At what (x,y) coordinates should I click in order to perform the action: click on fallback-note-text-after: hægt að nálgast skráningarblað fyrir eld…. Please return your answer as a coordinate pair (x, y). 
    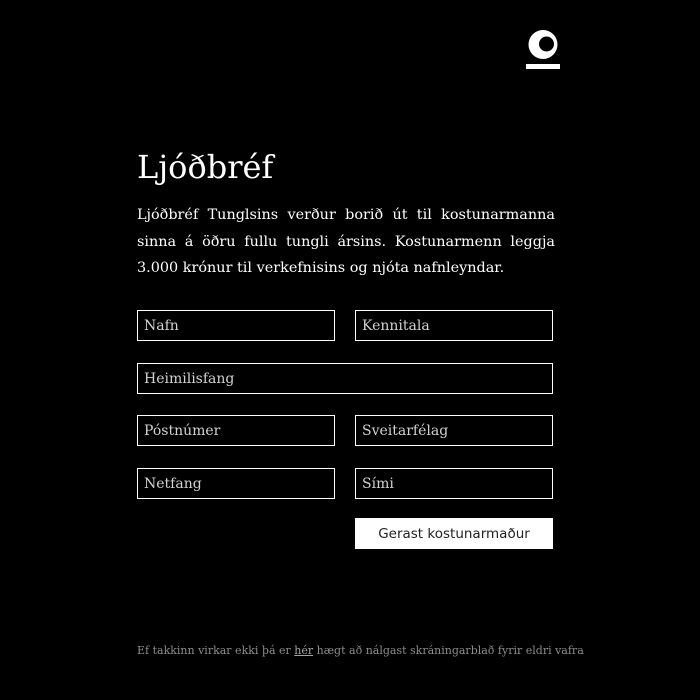
    Looking at the image, I should click on (448, 650).